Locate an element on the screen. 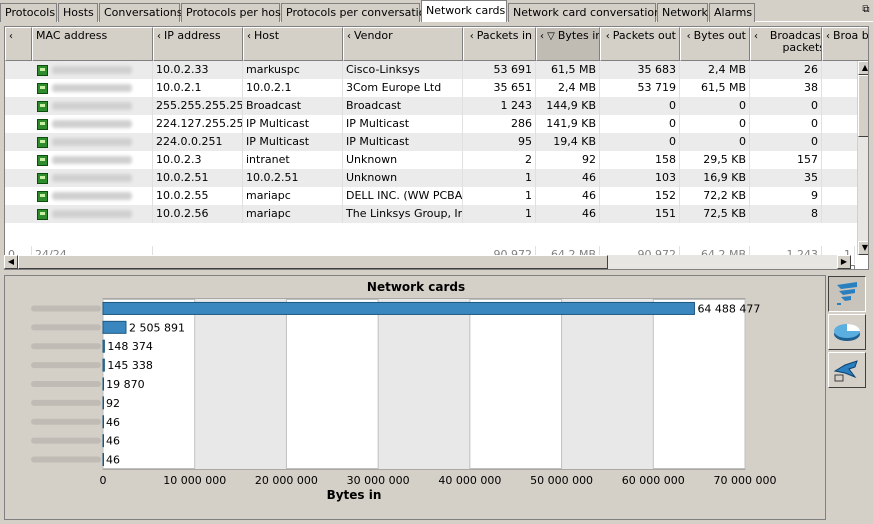 Image resolution: width=873 pixels, height=524 pixels. tab-network-cards: Network cards is located at coordinates (464, 11).